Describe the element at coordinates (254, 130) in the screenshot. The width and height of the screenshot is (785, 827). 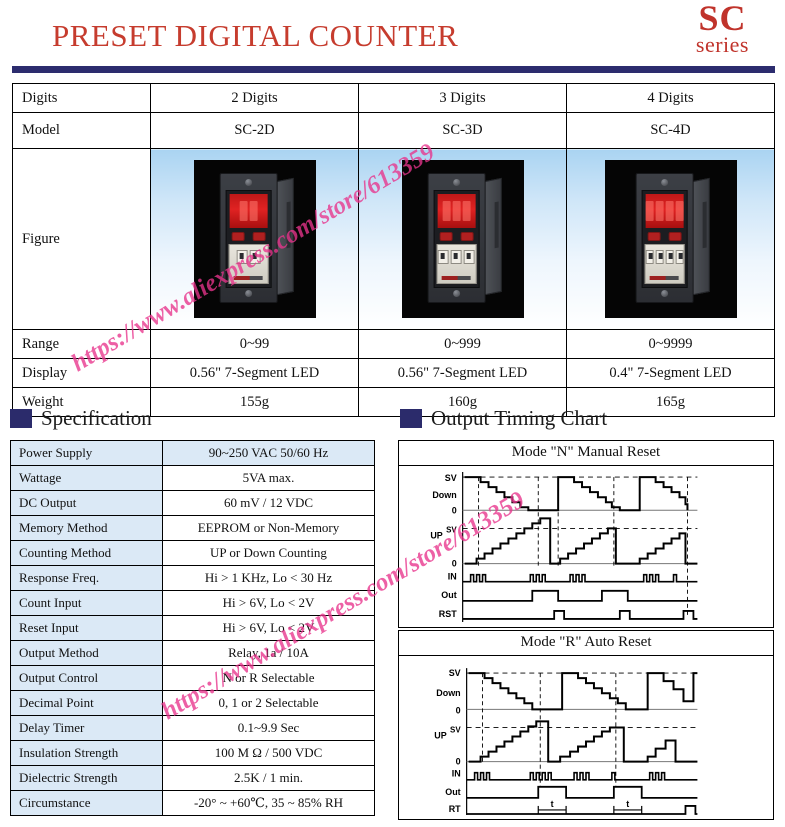
I see `cell-model-2d: SC-2D` at that location.